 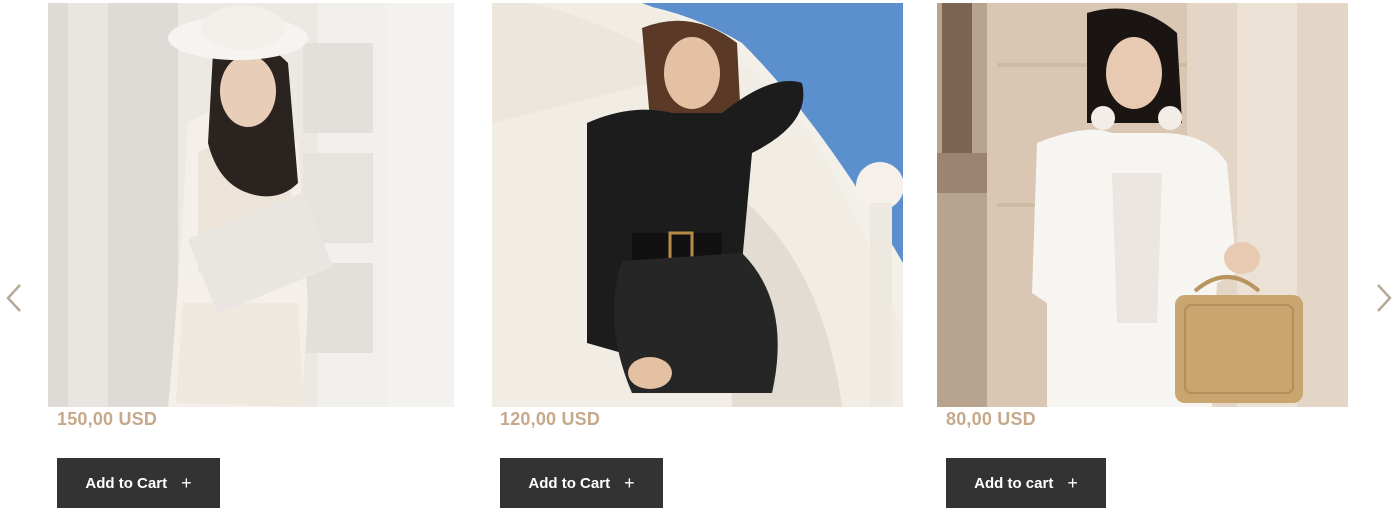 I want to click on add-to-cart-button: Add to cart +, so click(x=1026, y=483).